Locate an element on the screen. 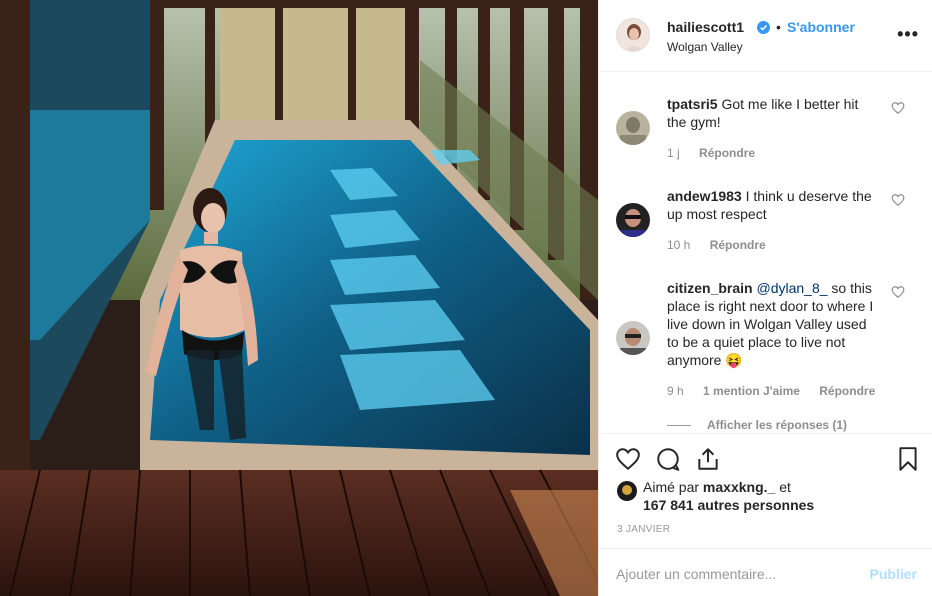 The height and width of the screenshot is (596, 932). share-icon is located at coordinates (708, 459).